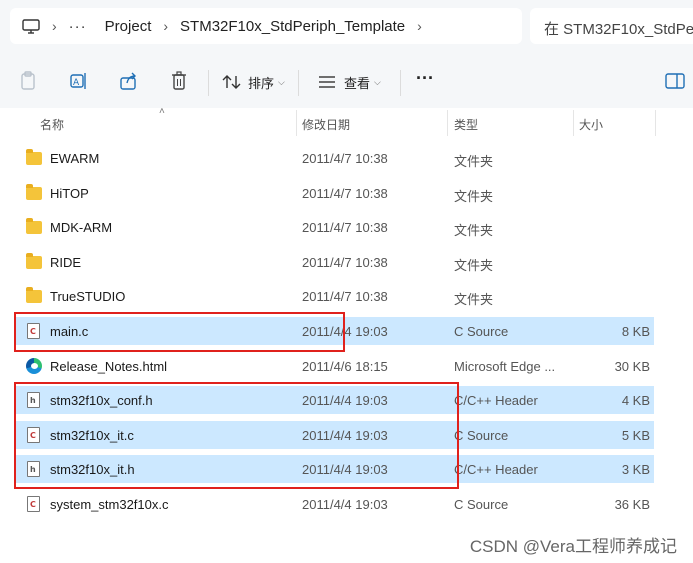  What do you see at coordinates (81, 227) in the screenshot?
I see `file-name: MDK-ARM` at bounding box center [81, 227].